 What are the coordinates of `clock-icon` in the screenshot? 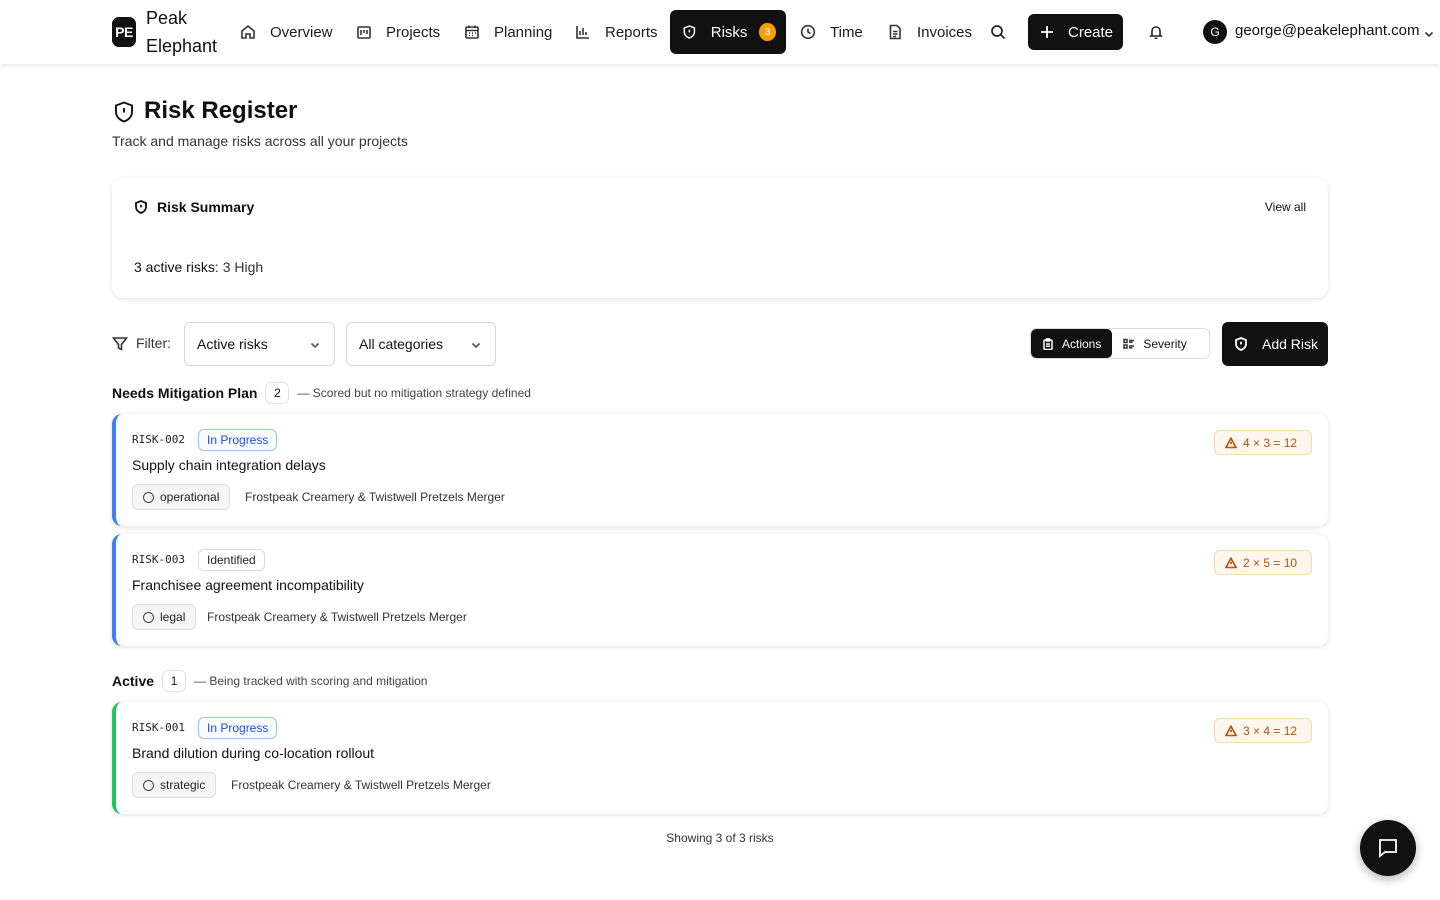 It's located at (808, 32).